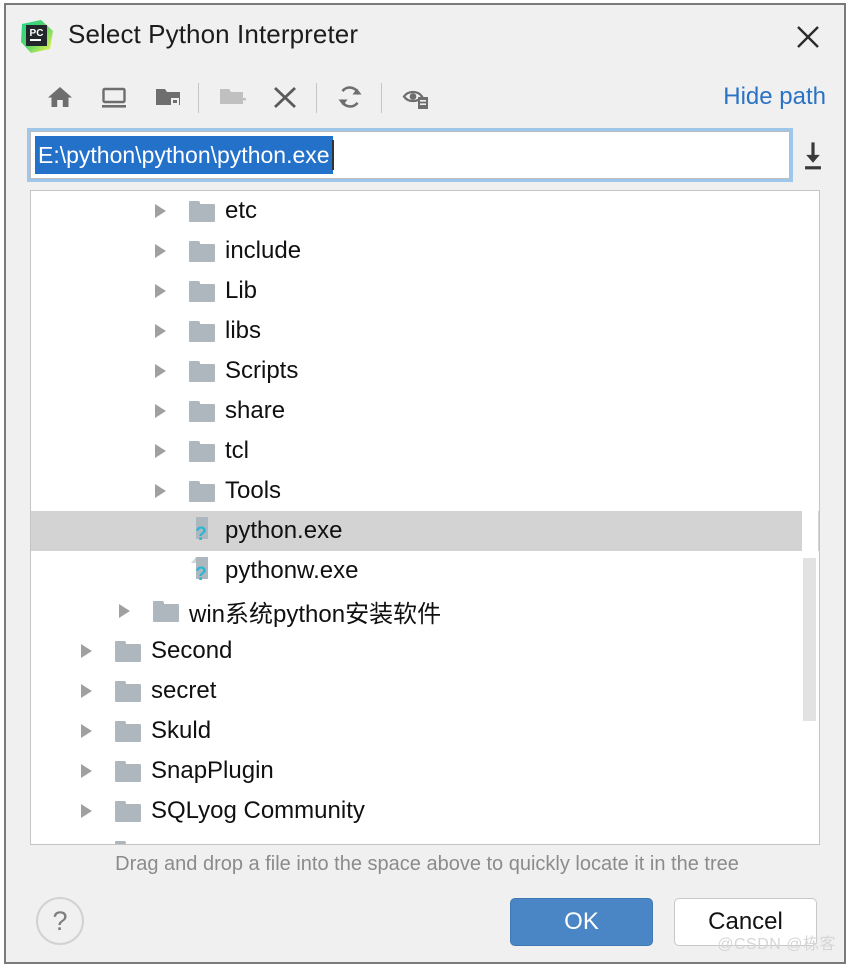  What do you see at coordinates (813, 156) in the screenshot?
I see `download-icon` at bounding box center [813, 156].